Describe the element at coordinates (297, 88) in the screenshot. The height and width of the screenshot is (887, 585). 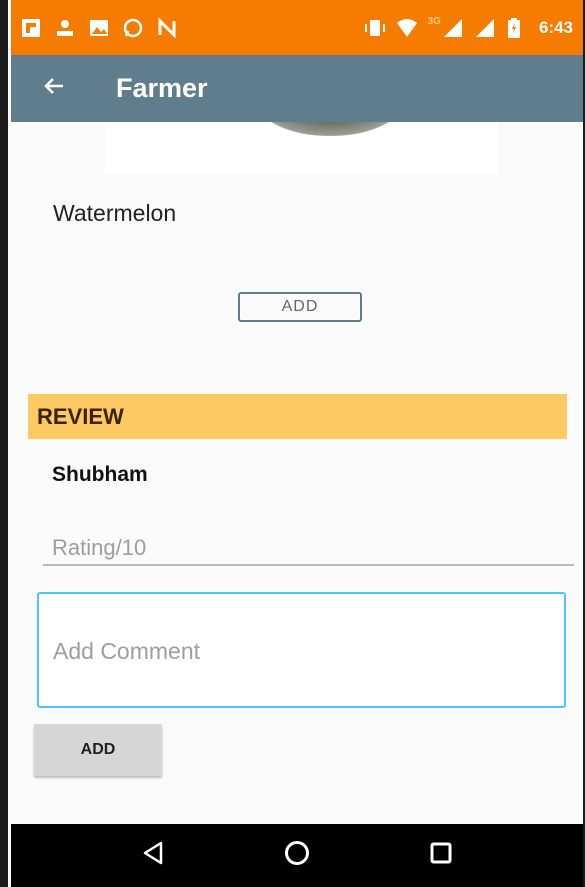
I see `app-bar: Farmer` at that location.